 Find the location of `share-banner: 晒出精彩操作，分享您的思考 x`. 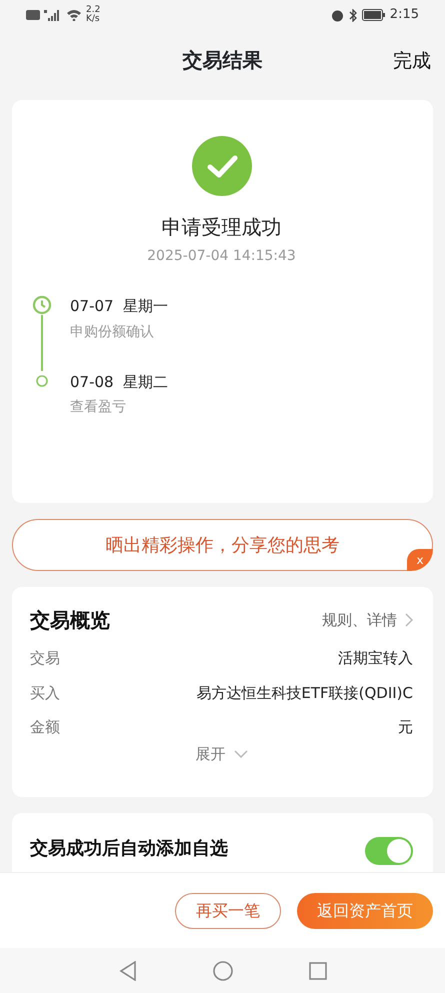

share-banner: 晒出精彩操作，分享您的思考 x is located at coordinates (222, 545).